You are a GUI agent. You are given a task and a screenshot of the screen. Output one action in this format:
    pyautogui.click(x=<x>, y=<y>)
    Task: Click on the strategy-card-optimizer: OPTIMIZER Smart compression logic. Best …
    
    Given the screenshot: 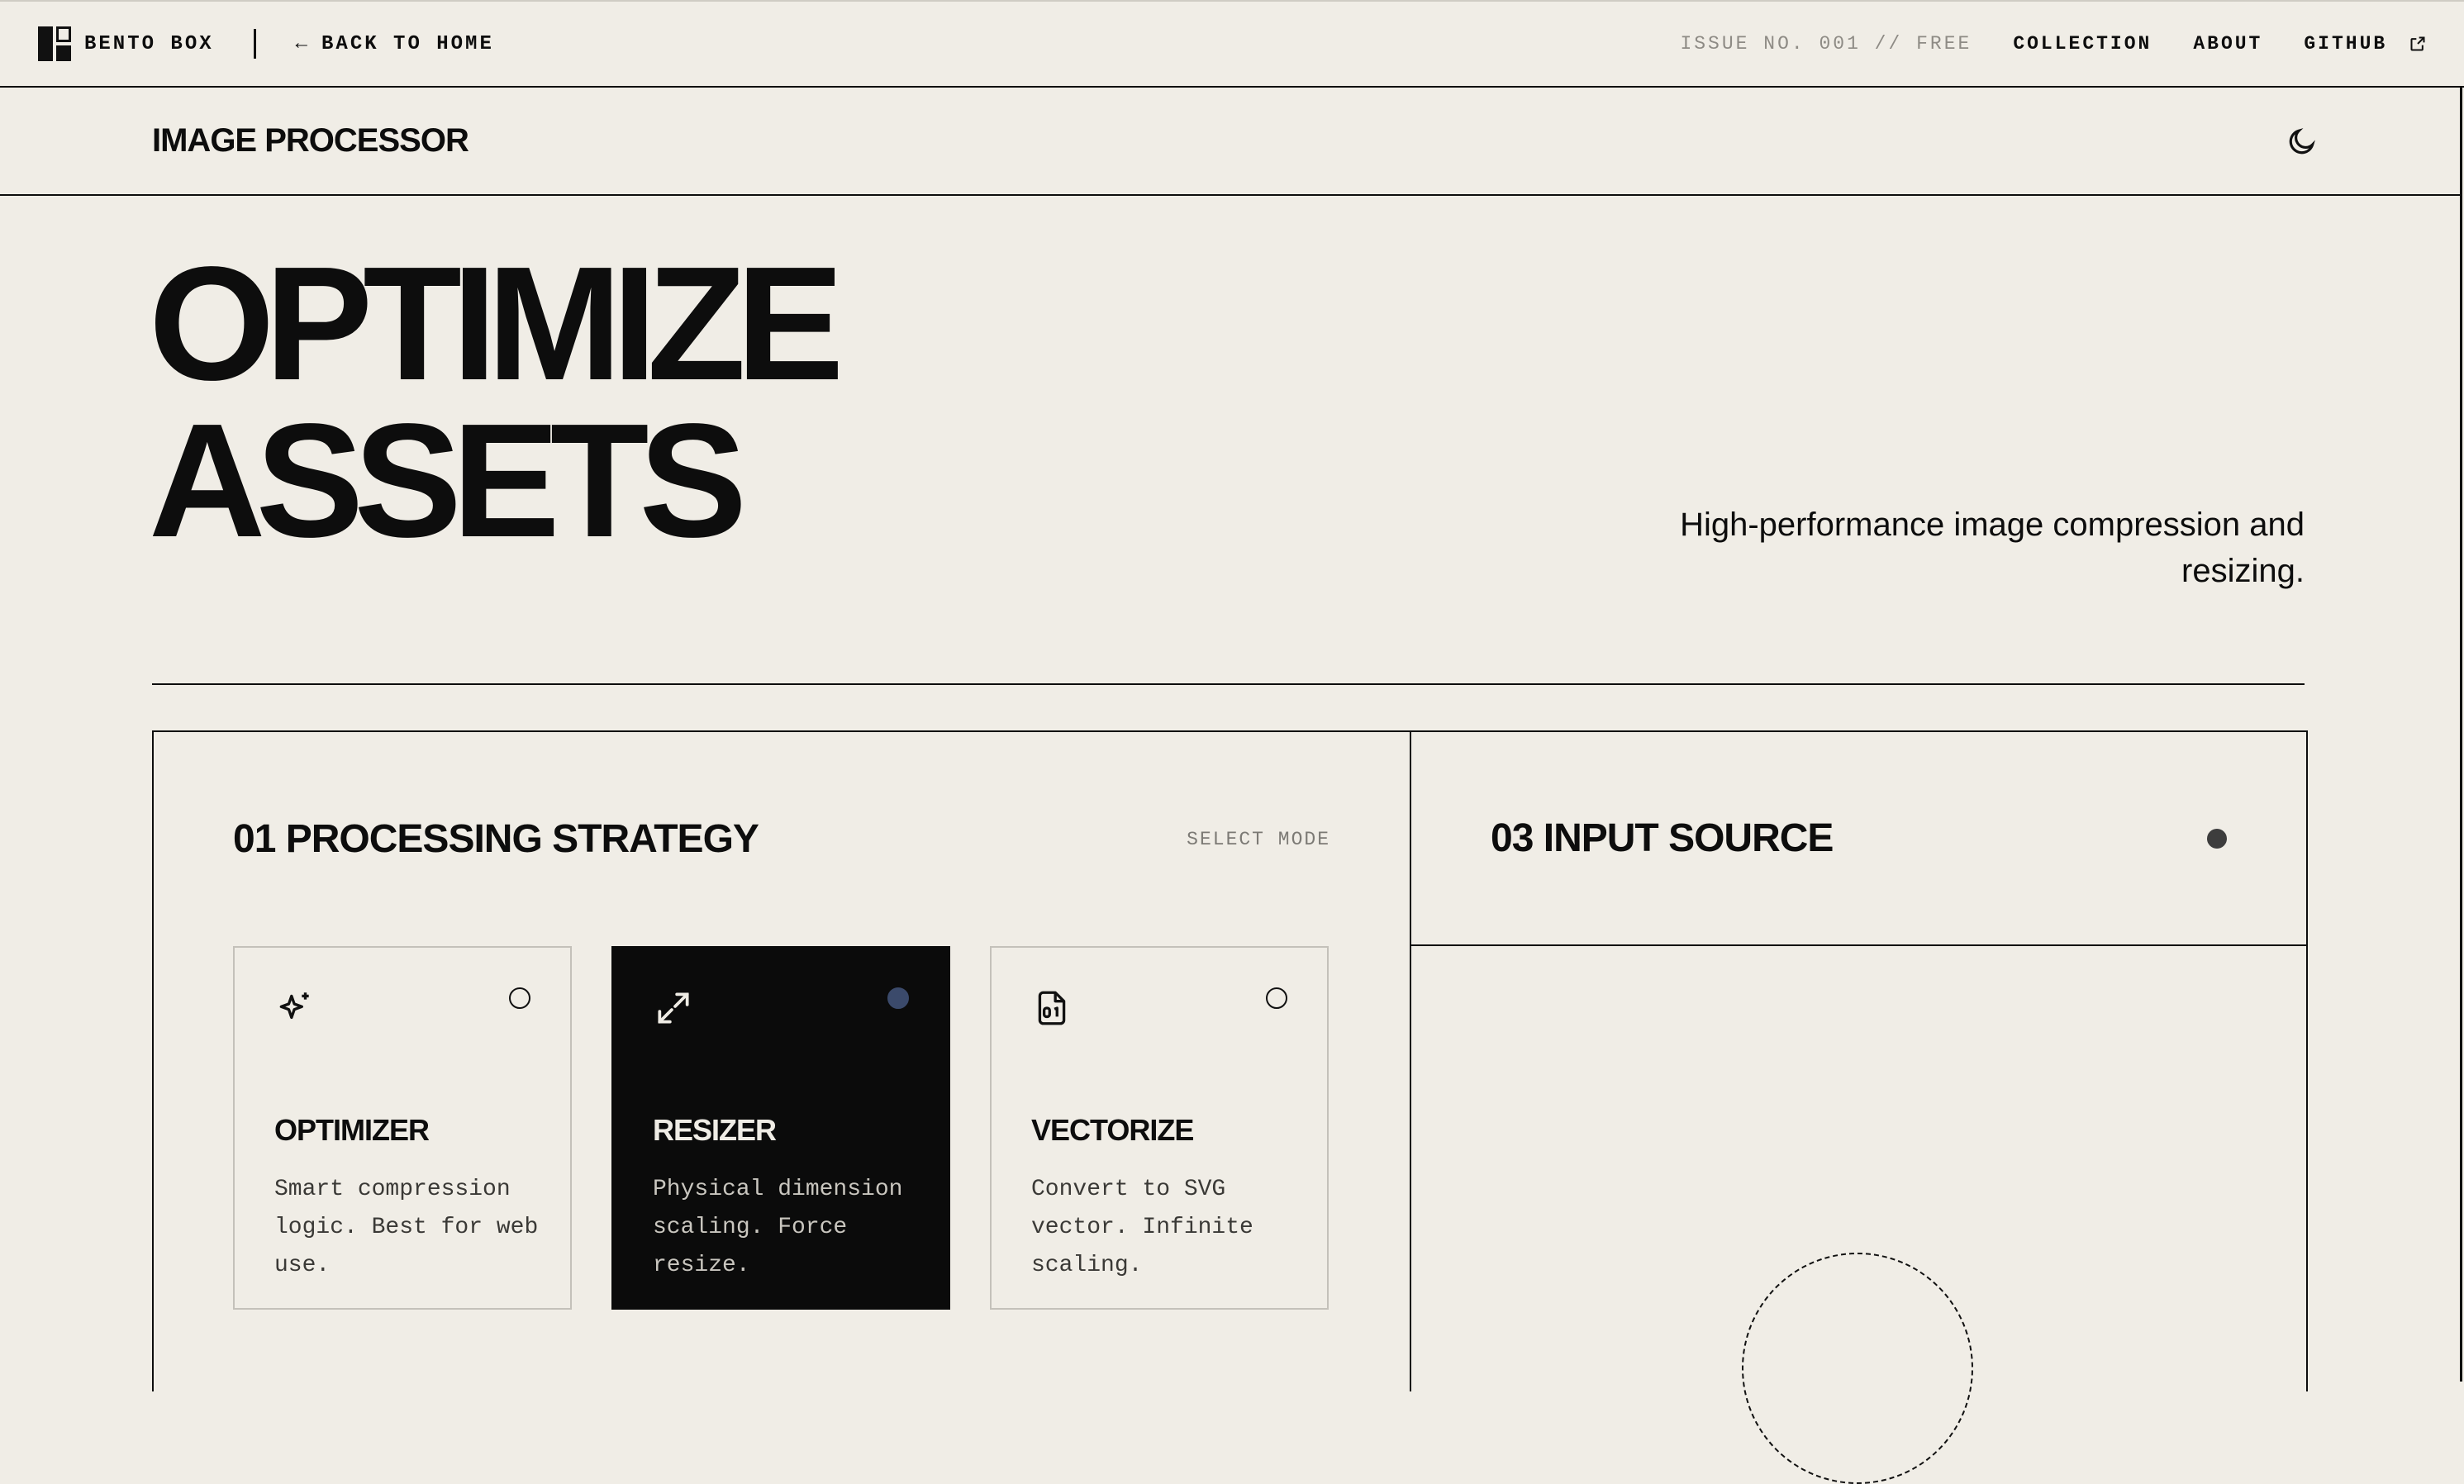 What is the action you would take?
    pyautogui.click(x=402, y=1128)
    